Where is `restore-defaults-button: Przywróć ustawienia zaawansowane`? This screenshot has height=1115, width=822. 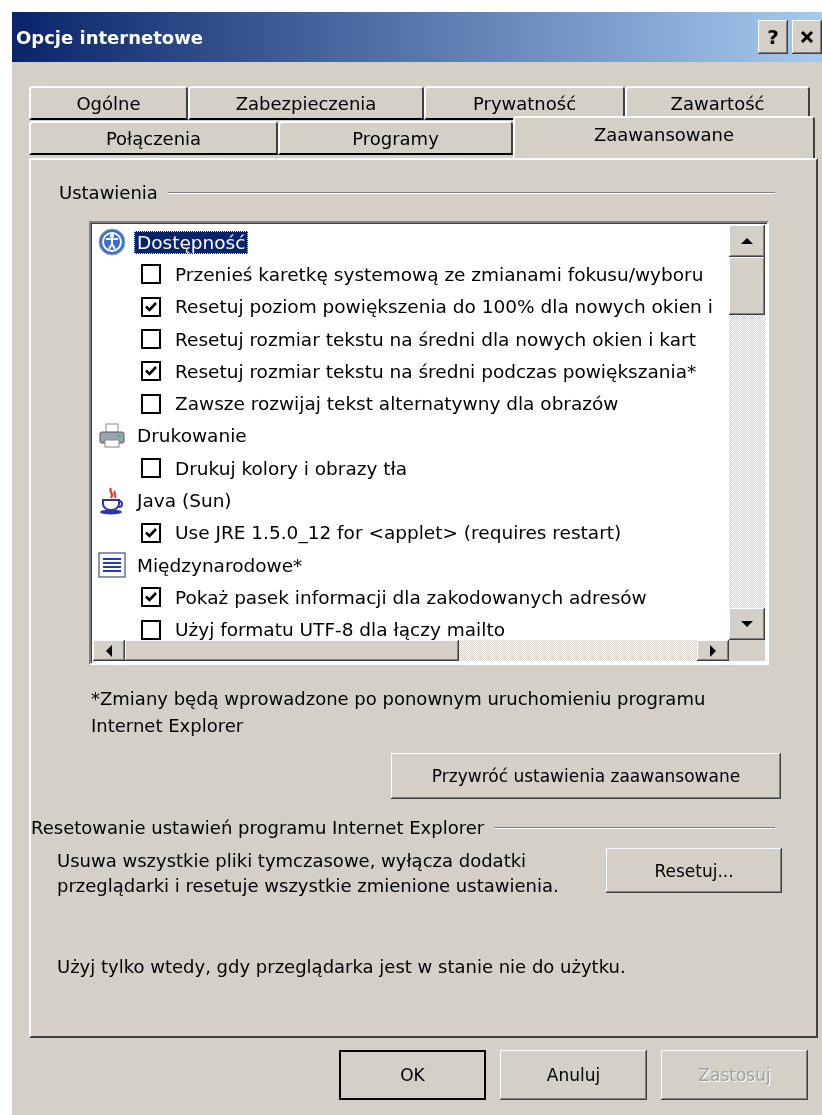
restore-defaults-button: Przywróć ustawienia zaawansowane is located at coordinates (586, 776).